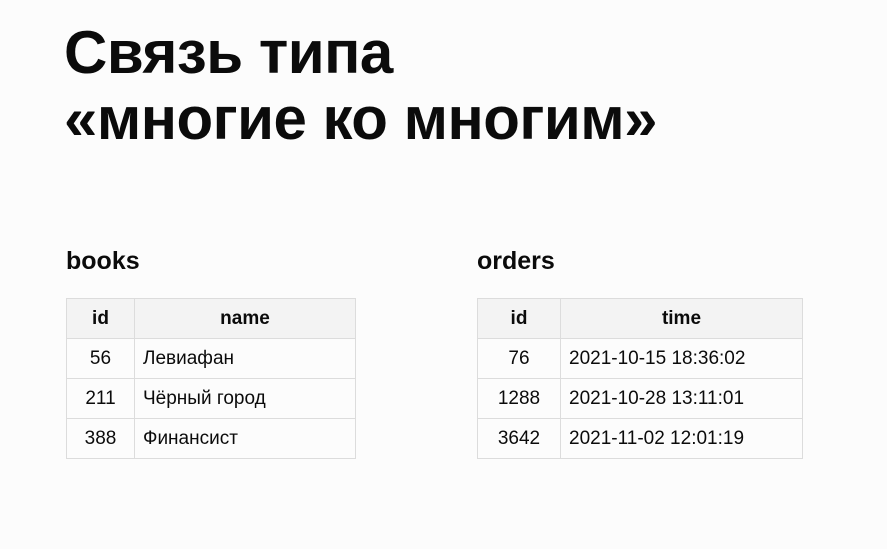  I want to click on cell-id: 76, so click(519, 358).